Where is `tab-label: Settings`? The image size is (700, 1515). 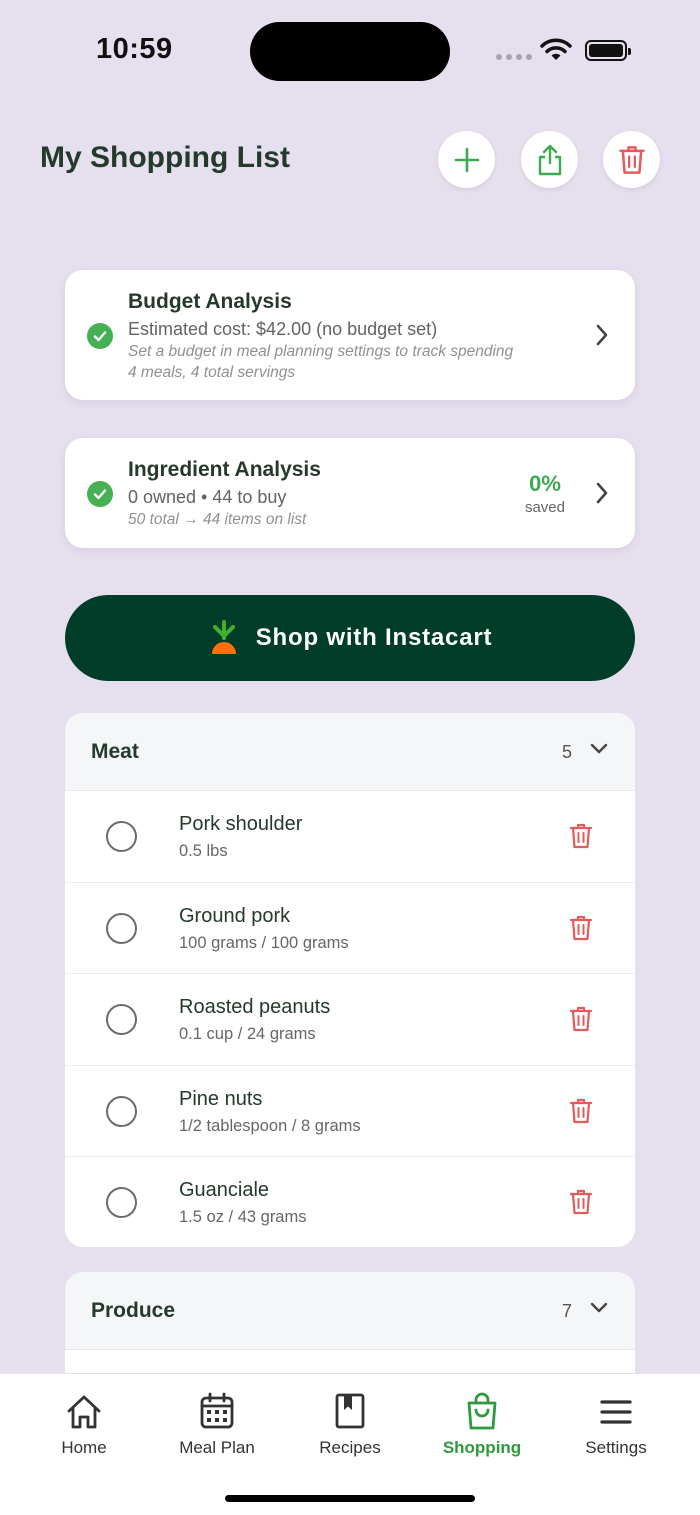 tab-label: Settings is located at coordinates (616, 1447).